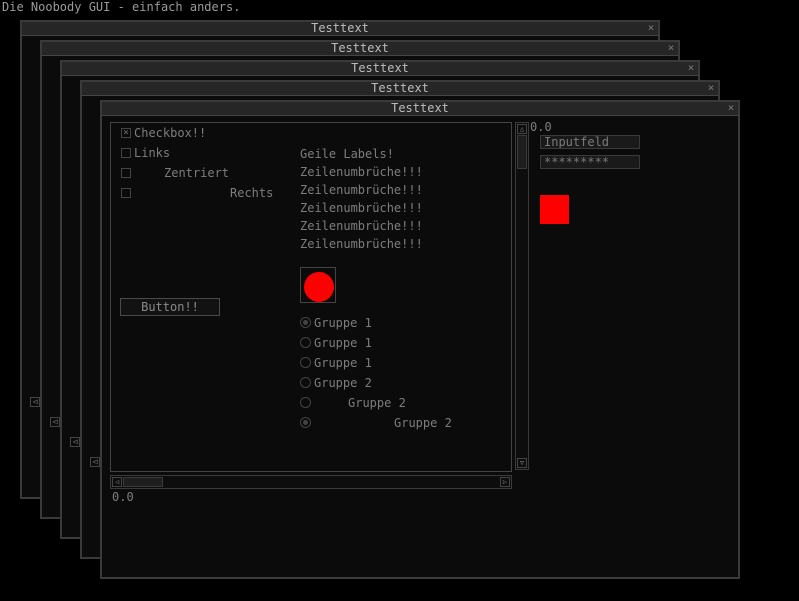 The width and height of the screenshot is (799, 601). I want to click on arrow-left-icon: ◁, so click(117, 482).